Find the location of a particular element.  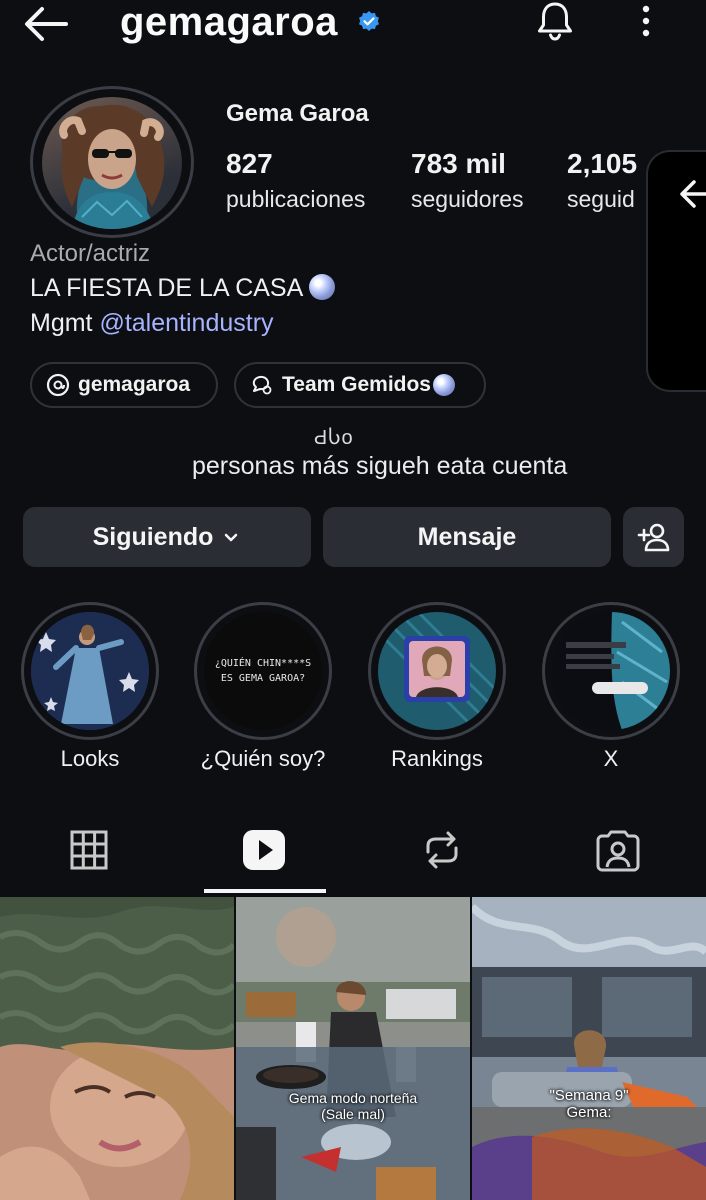

tagged-icon is located at coordinates (618, 850).